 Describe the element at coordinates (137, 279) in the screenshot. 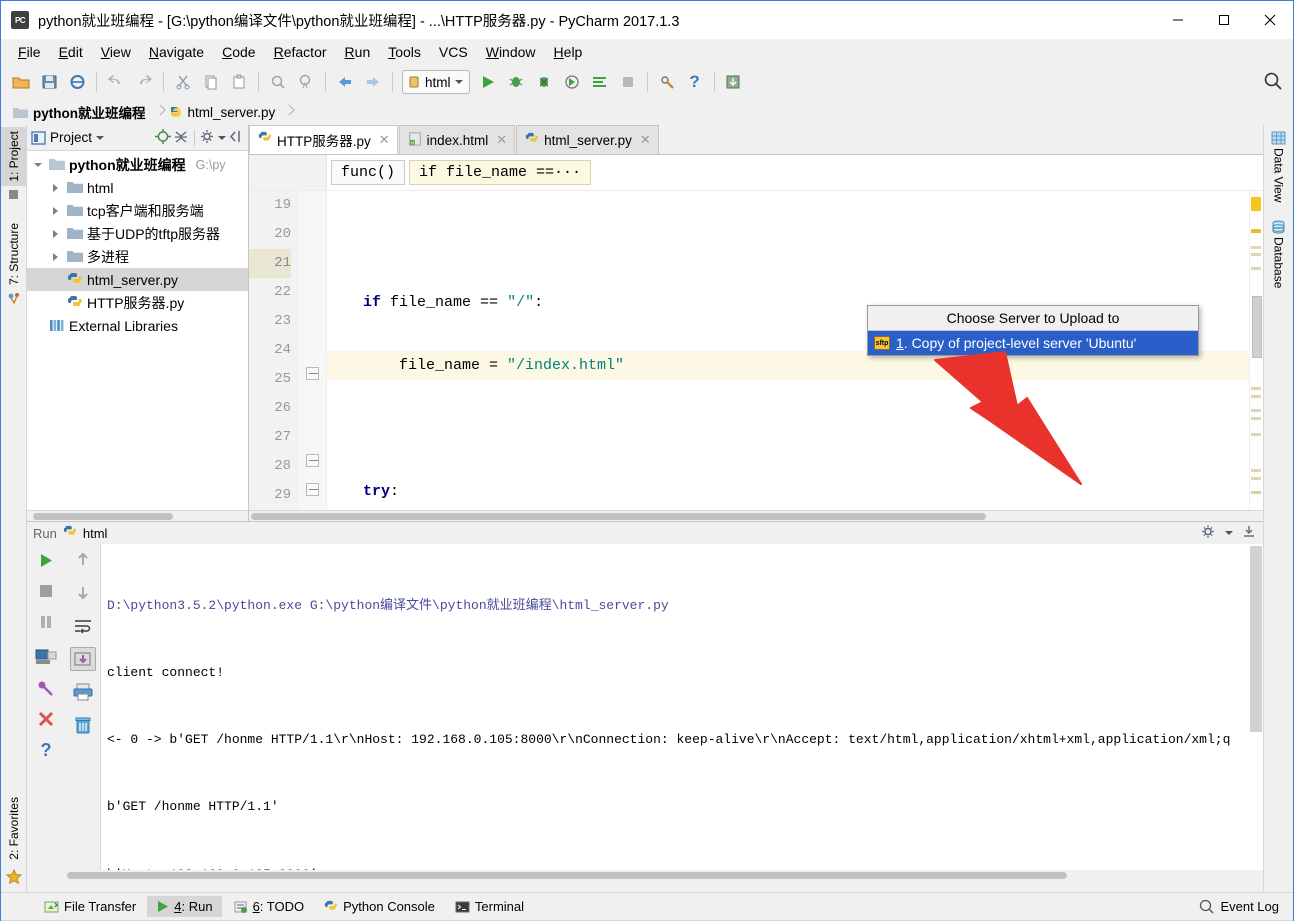

I see `tree-node-html-server-py: html_server.py` at that location.